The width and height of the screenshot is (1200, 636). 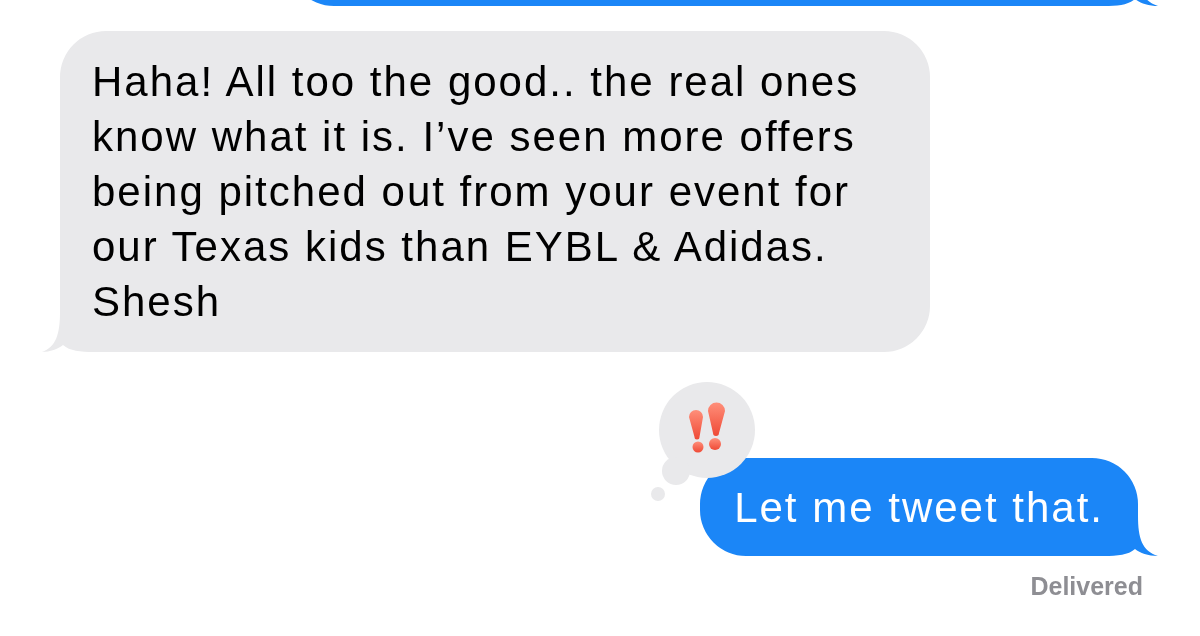 What do you see at coordinates (1086, 586) in the screenshot?
I see `delivery-status: Delivered` at bounding box center [1086, 586].